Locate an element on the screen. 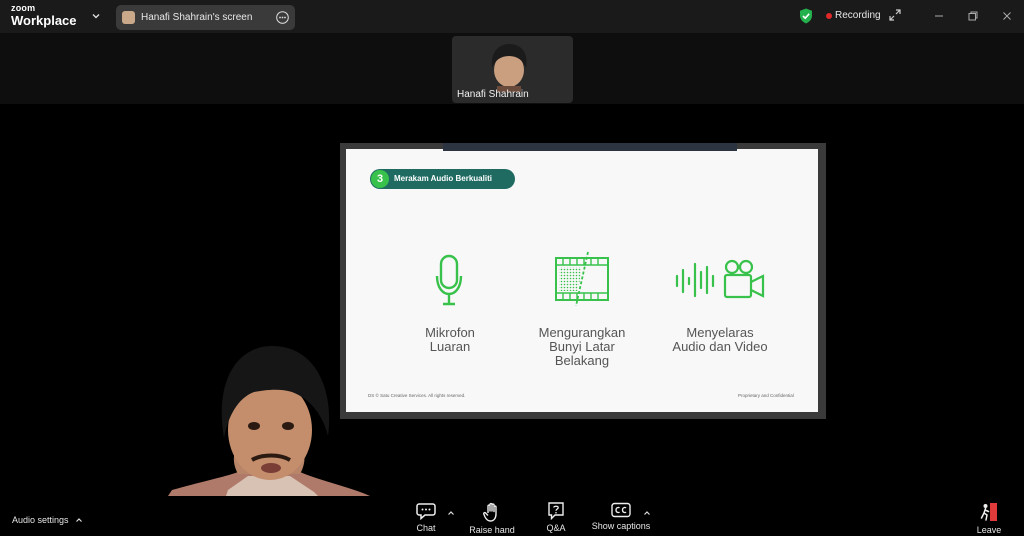 The image size is (1024, 536). brand-name: Workplace is located at coordinates (44, 20).